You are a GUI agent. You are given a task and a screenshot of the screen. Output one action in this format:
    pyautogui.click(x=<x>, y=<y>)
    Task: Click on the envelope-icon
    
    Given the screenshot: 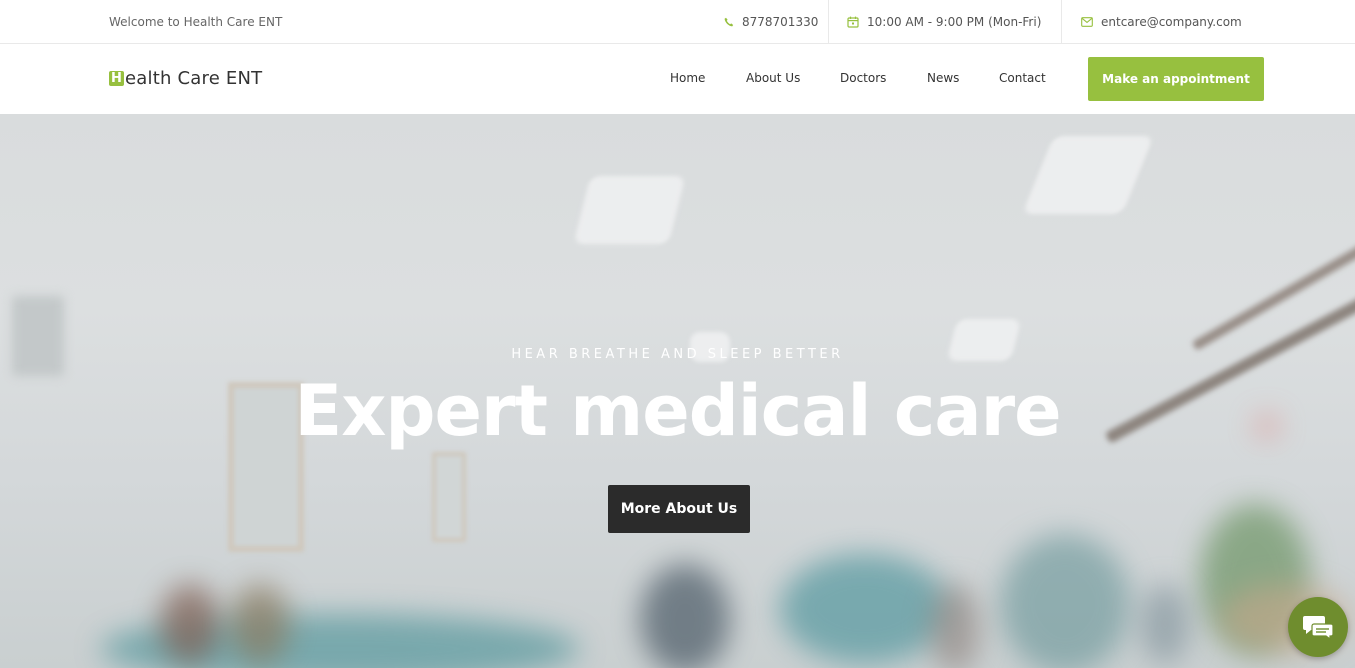 What is the action you would take?
    pyautogui.click(x=1087, y=21)
    